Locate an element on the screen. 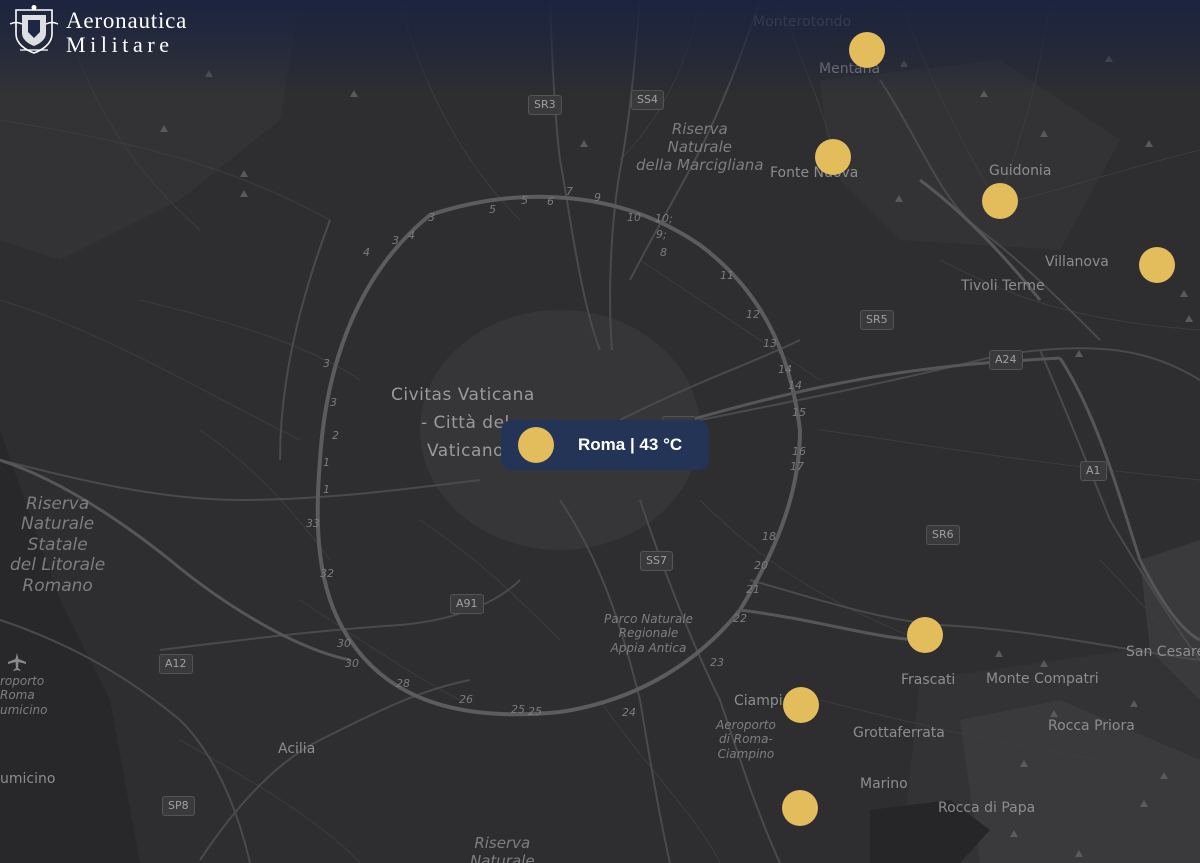 This screenshot has height=863, width=1200. exit-number: 15 is located at coordinates (799, 412).